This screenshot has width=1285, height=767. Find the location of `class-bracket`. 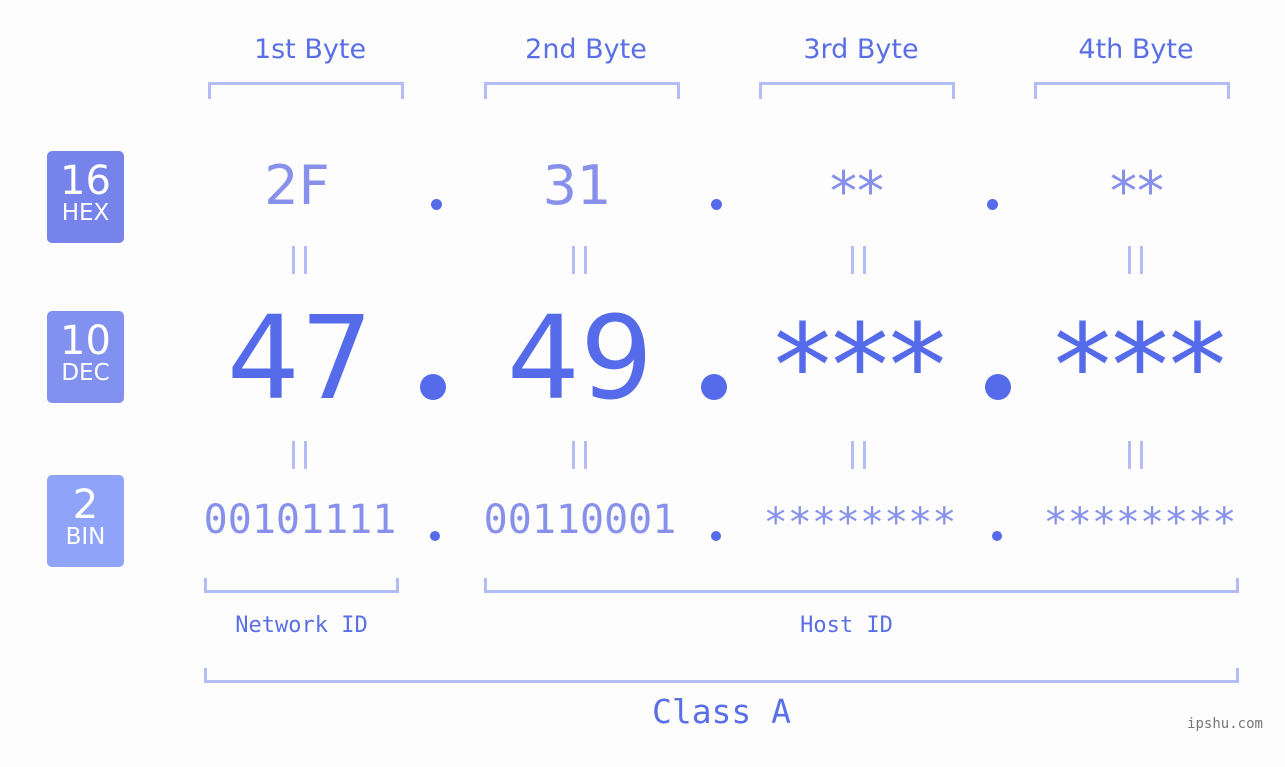

class-bracket is located at coordinates (721, 675).